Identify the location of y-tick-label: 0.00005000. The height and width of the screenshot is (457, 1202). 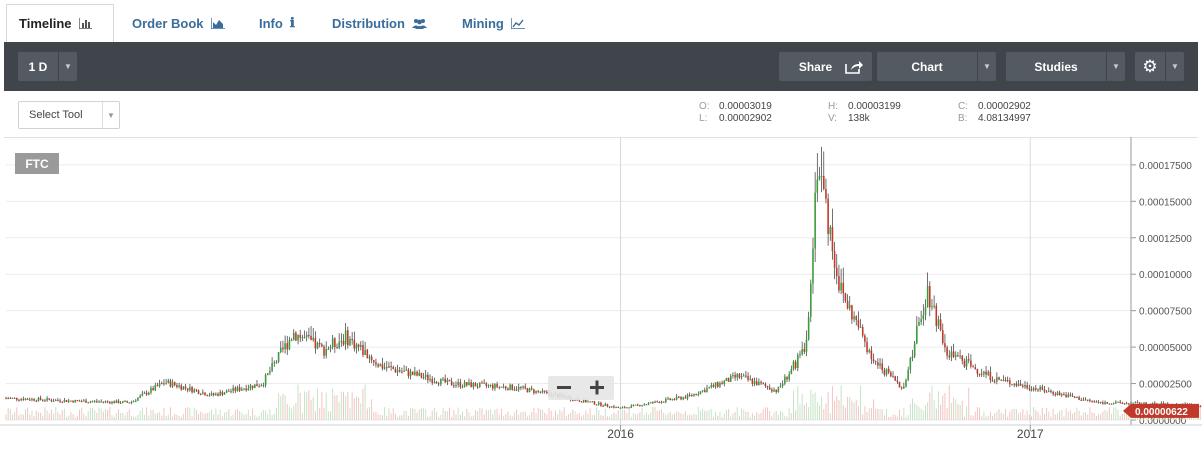
(1165, 348).